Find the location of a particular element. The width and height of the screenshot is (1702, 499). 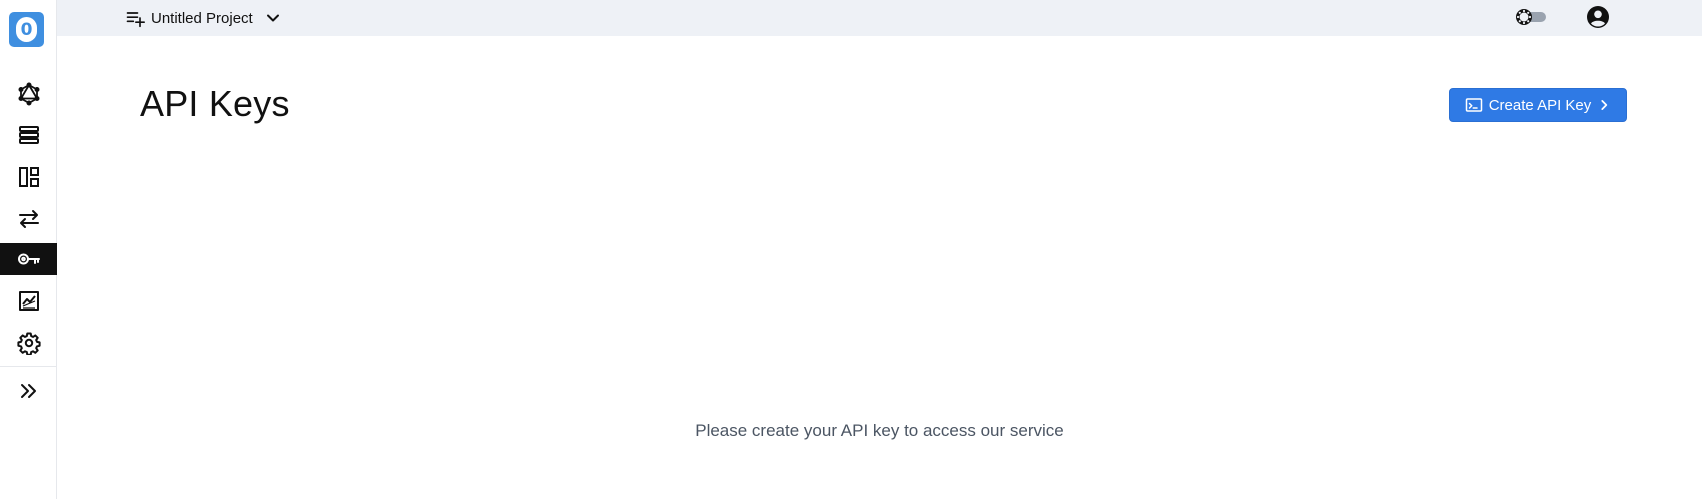

theme-toggle is located at coordinates (1531, 17).